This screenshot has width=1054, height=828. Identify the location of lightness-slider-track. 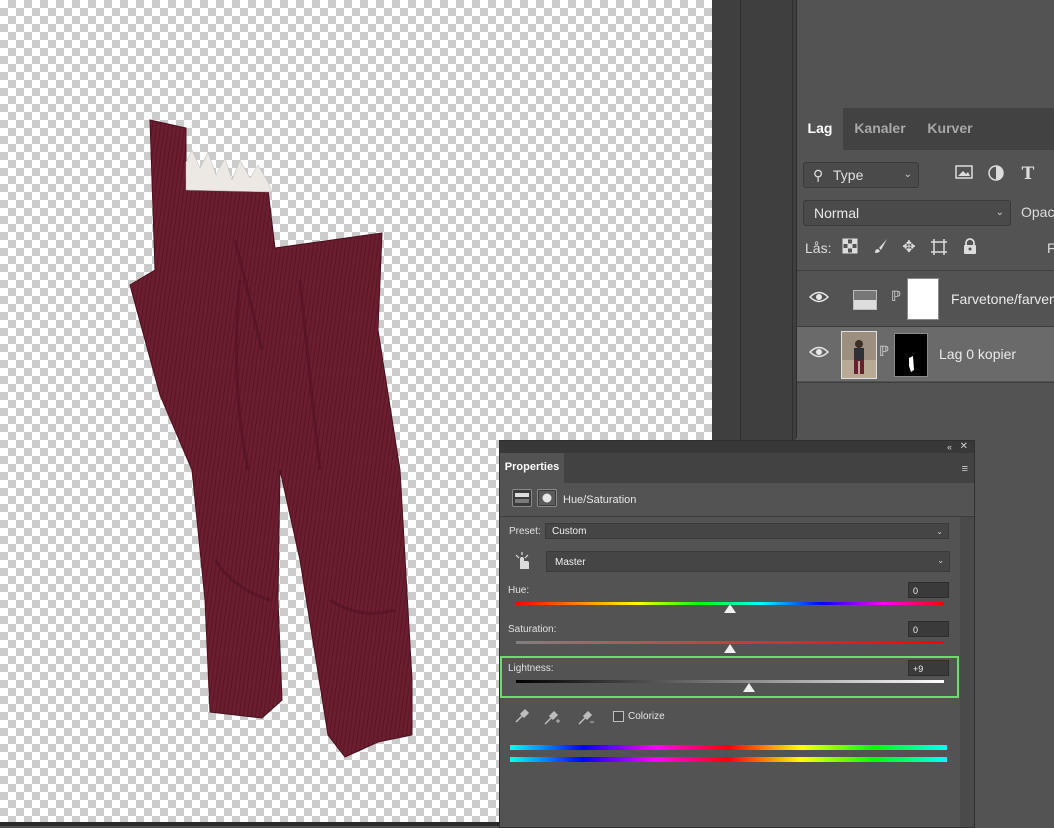
(730, 681).